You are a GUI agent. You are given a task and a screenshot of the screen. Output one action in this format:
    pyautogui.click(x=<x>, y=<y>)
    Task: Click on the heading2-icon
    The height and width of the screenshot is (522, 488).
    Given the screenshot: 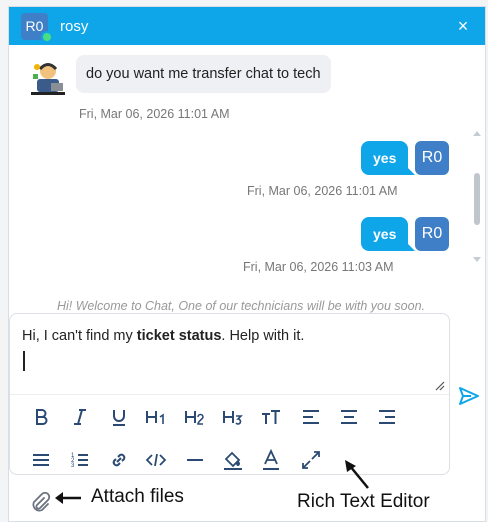 What is the action you would take?
    pyautogui.click(x=195, y=417)
    